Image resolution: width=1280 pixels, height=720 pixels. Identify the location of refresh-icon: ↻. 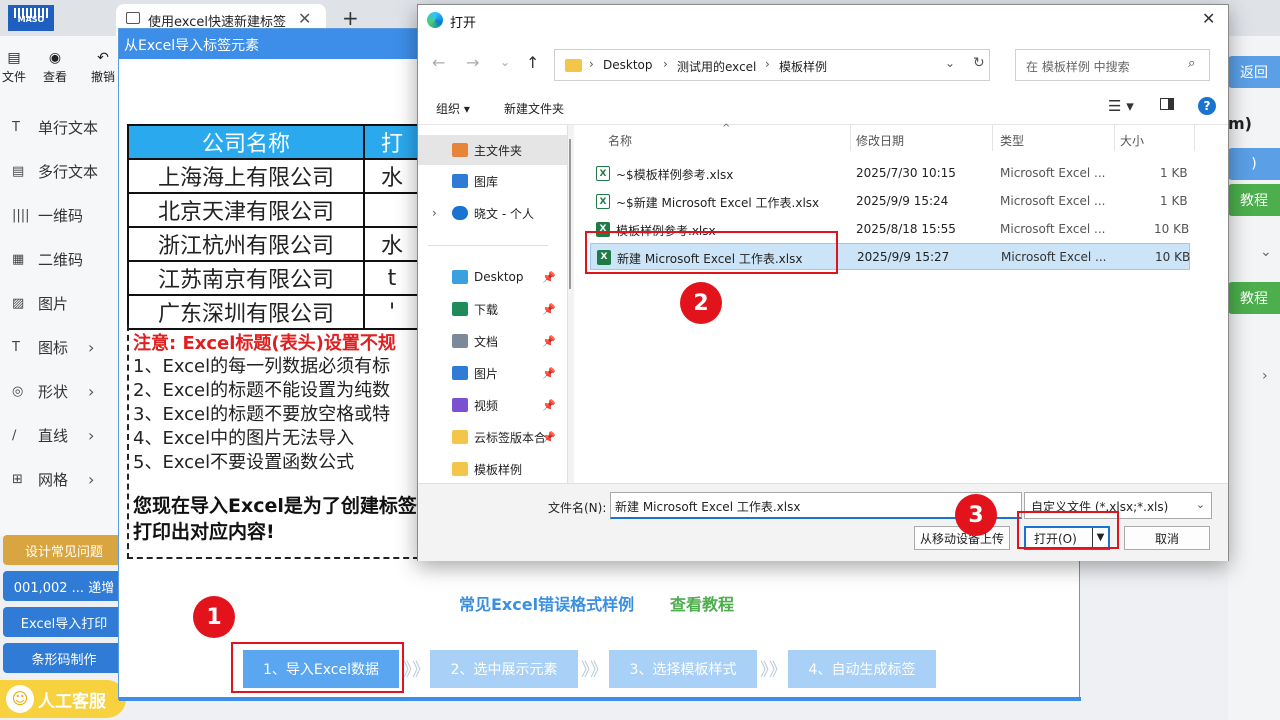
(979, 63).